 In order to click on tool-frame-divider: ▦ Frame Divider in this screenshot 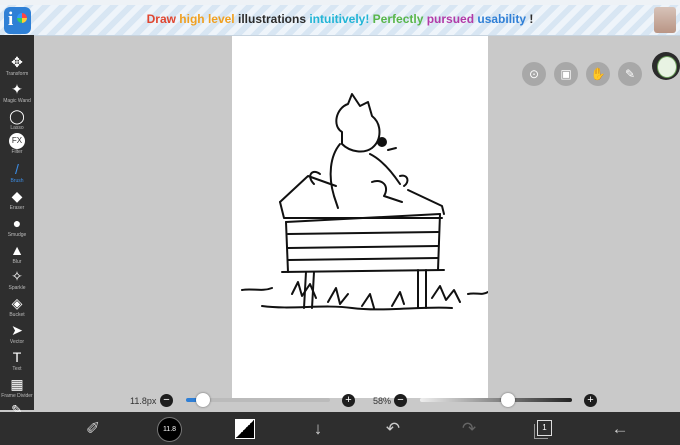, I will do `click(17, 389)`.